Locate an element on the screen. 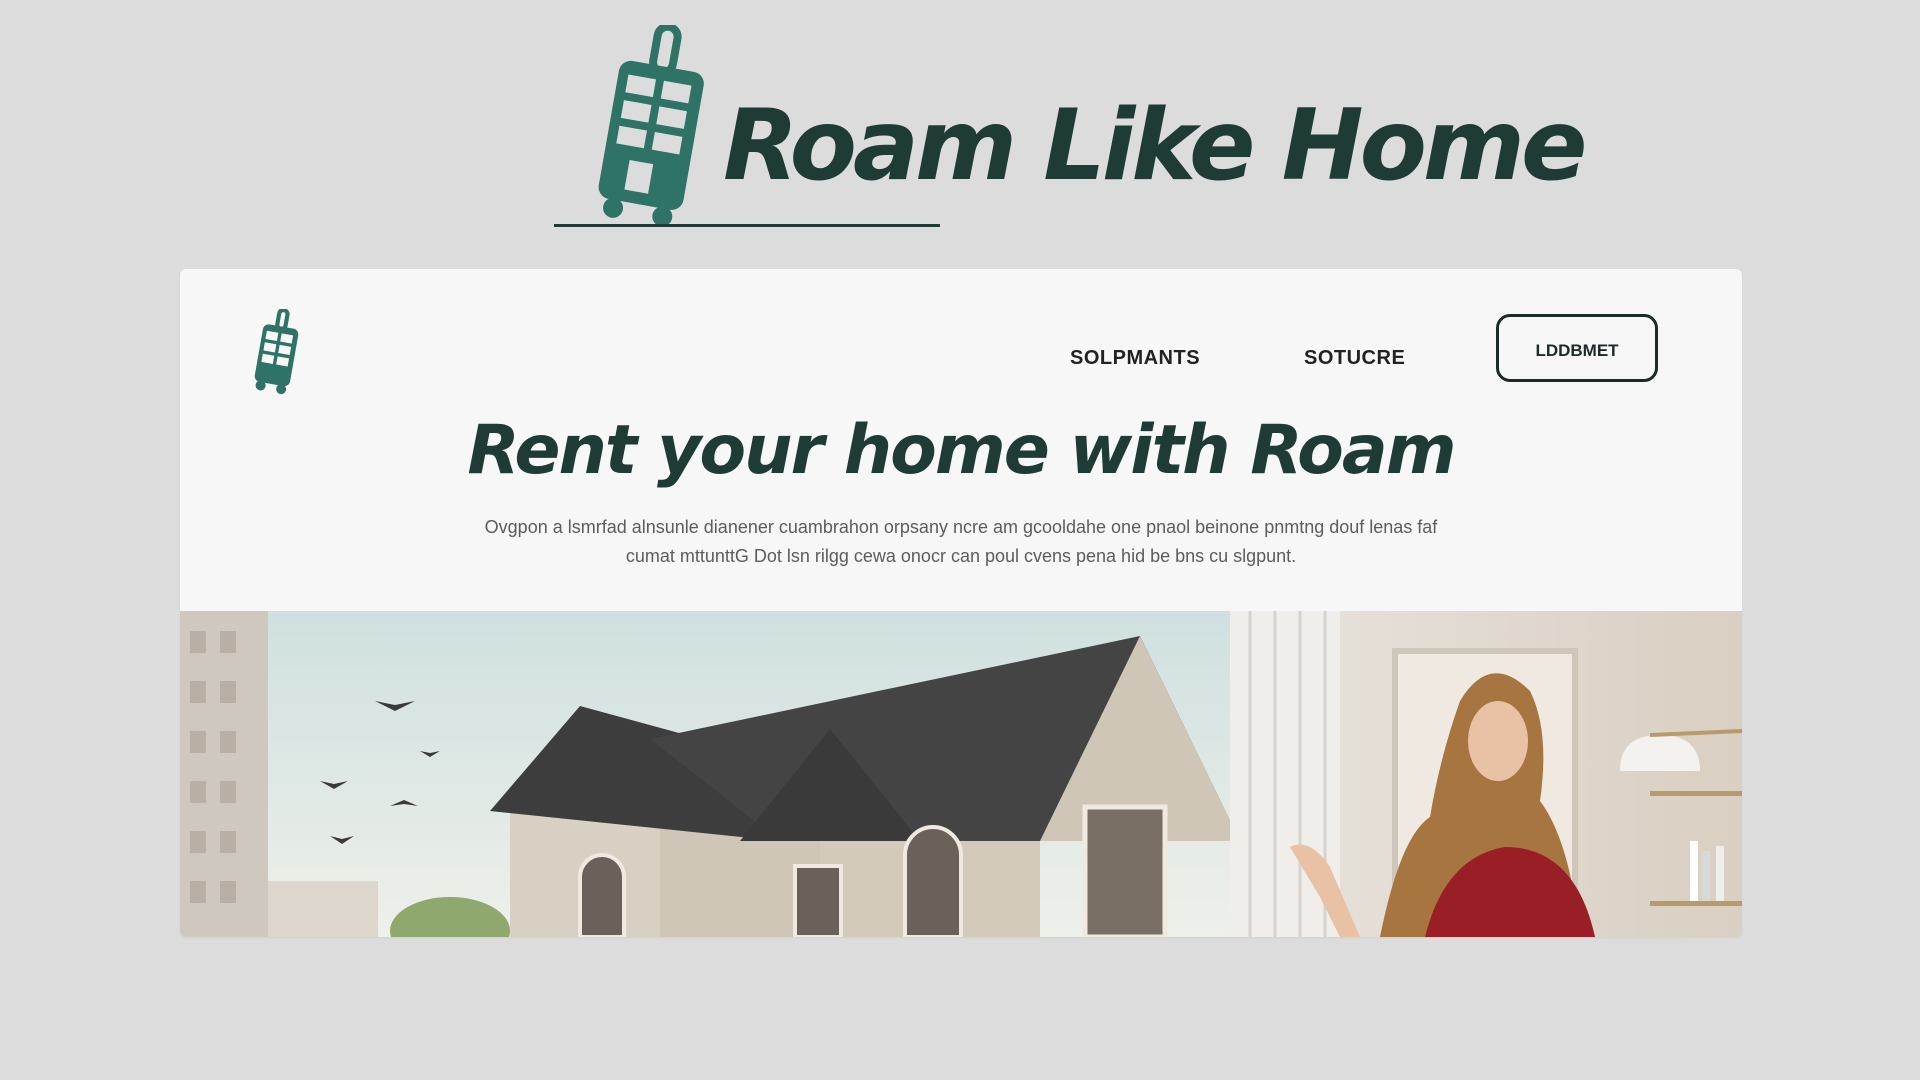 This screenshot has height=1080, width=1920. nav-cta-button: LDDBMET is located at coordinates (1577, 348).